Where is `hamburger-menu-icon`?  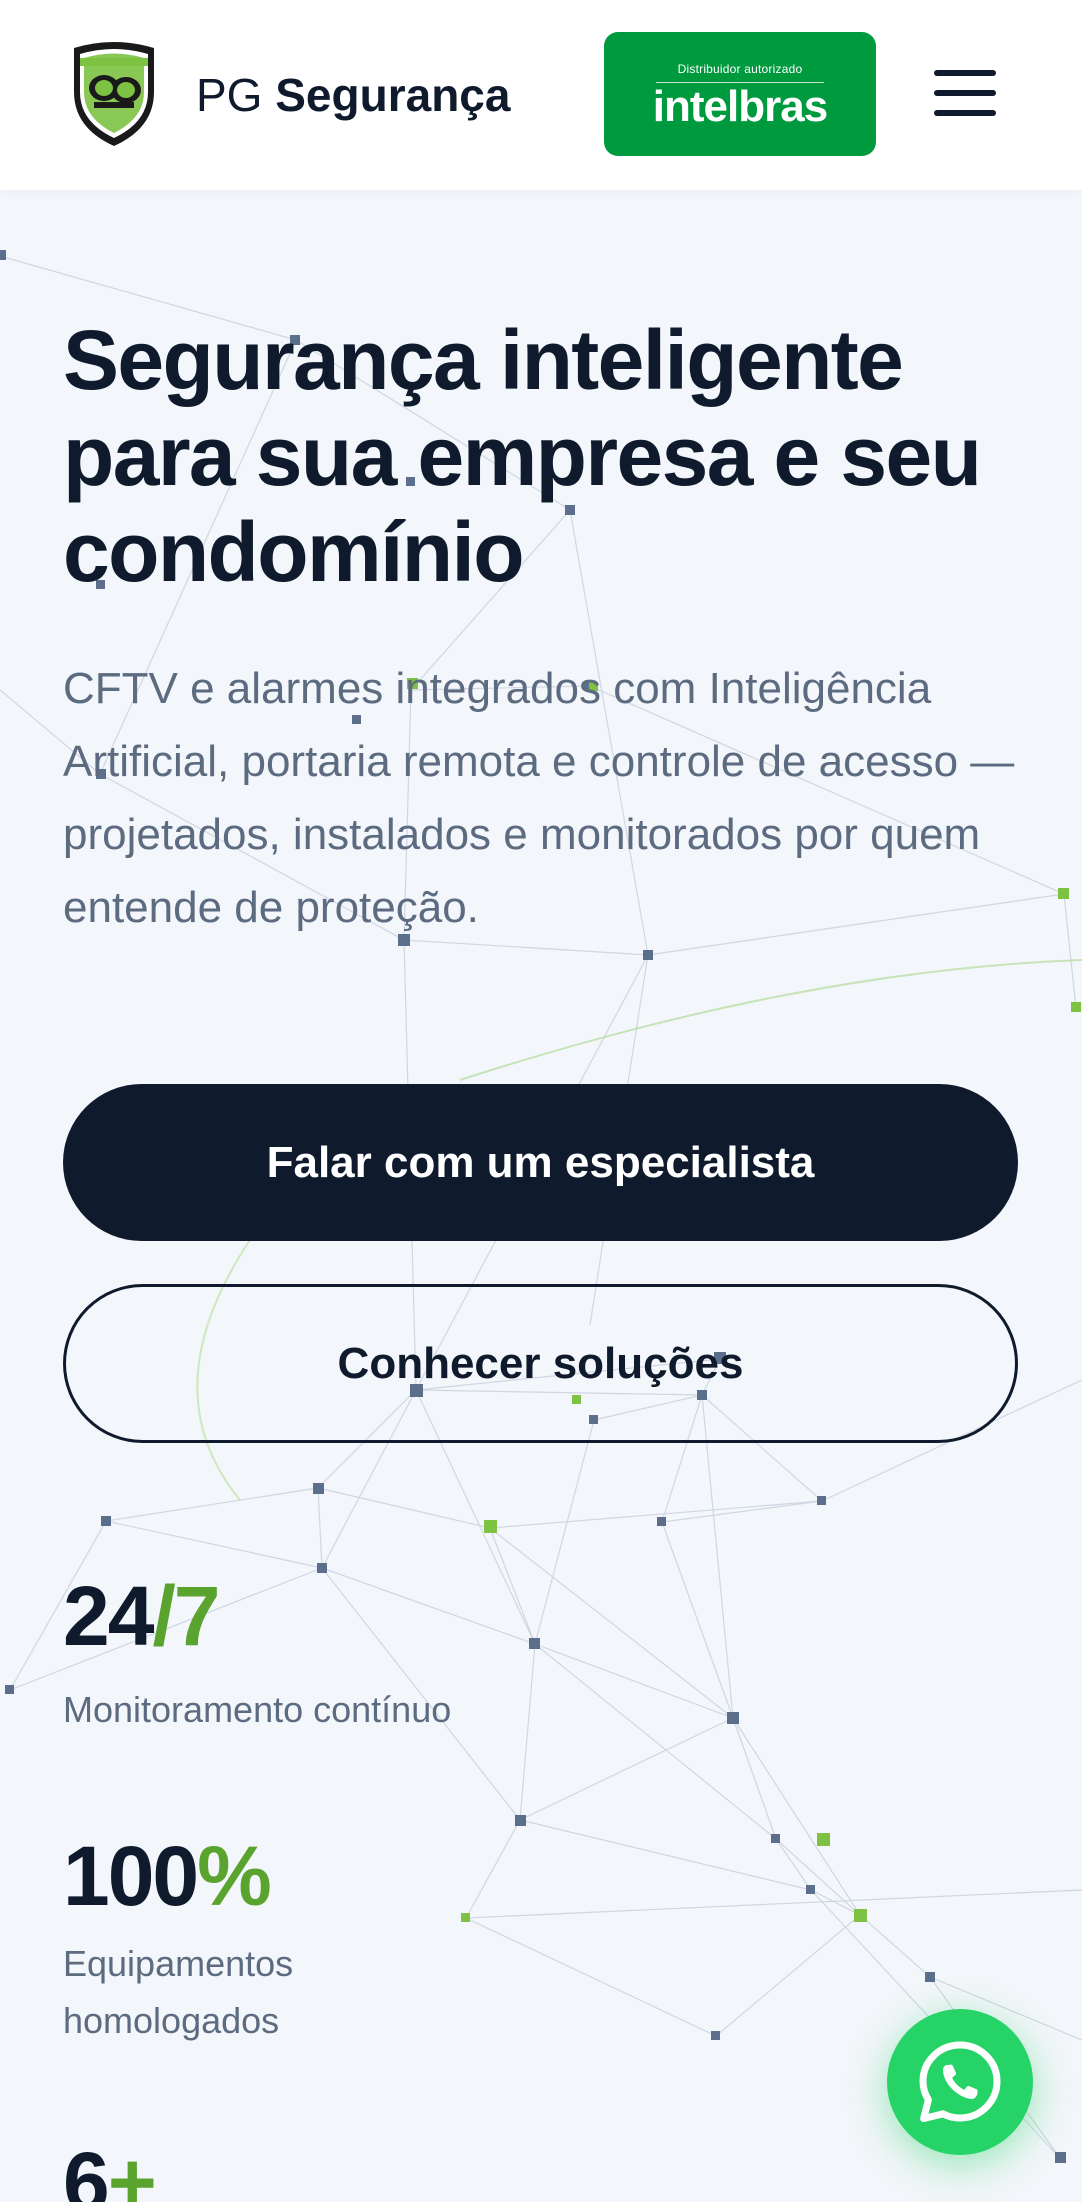
hamburger-menu-icon is located at coordinates (963, 93).